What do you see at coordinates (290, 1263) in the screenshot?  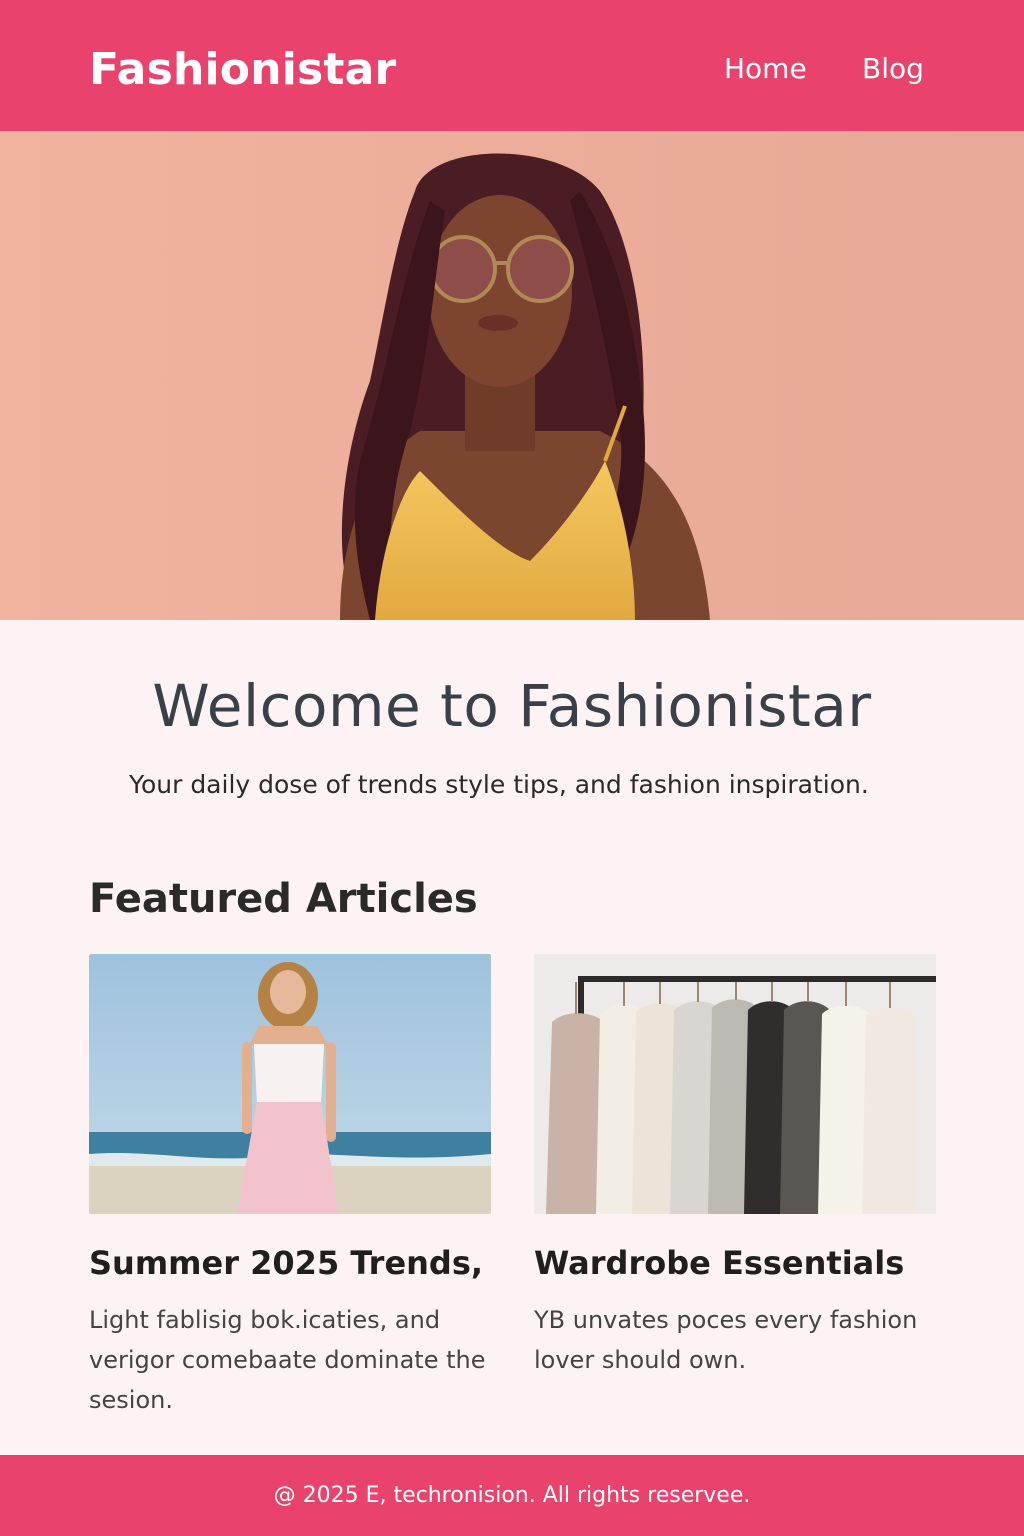 I see `article-title: Summer 2025 Trends,` at bounding box center [290, 1263].